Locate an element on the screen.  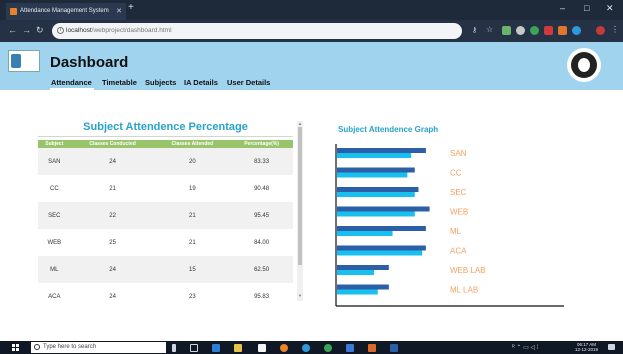
cell-percentage: 90.48 is located at coordinates (261, 188).